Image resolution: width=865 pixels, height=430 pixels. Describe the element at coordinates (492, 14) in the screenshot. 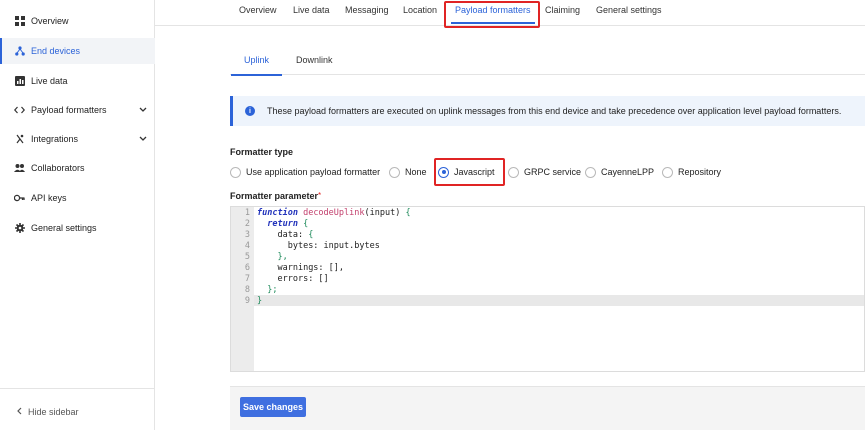

I see `highlight-box-payload-tab` at that location.